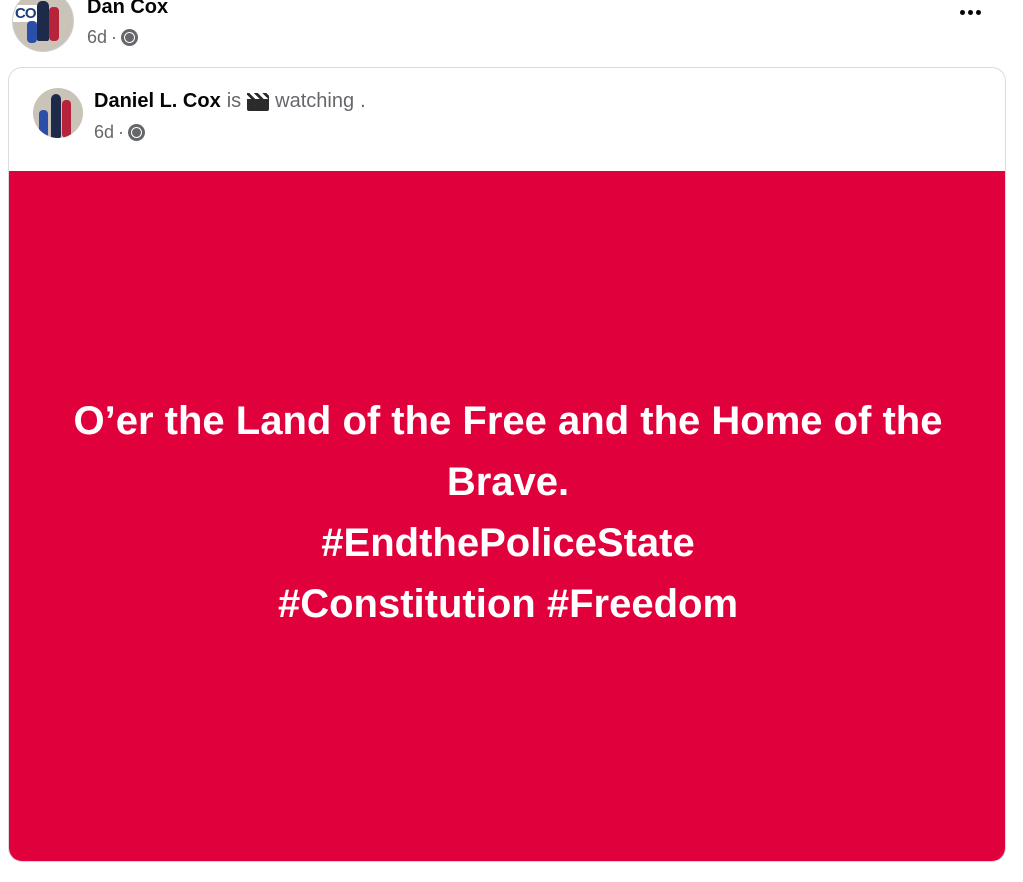  What do you see at coordinates (58, 113) in the screenshot?
I see `shared-avatar` at bounding box center [58, 113].